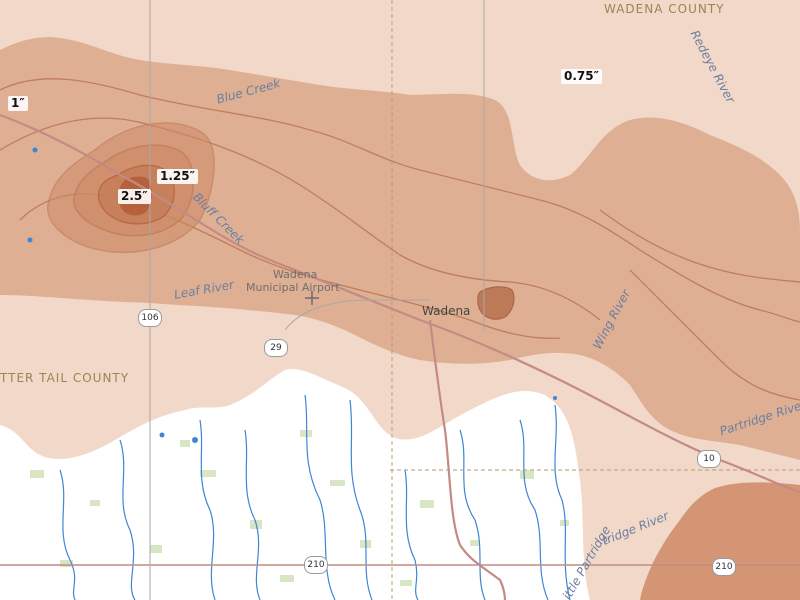  I want to click on depth-label-1in: 1″, so click(18, 103).